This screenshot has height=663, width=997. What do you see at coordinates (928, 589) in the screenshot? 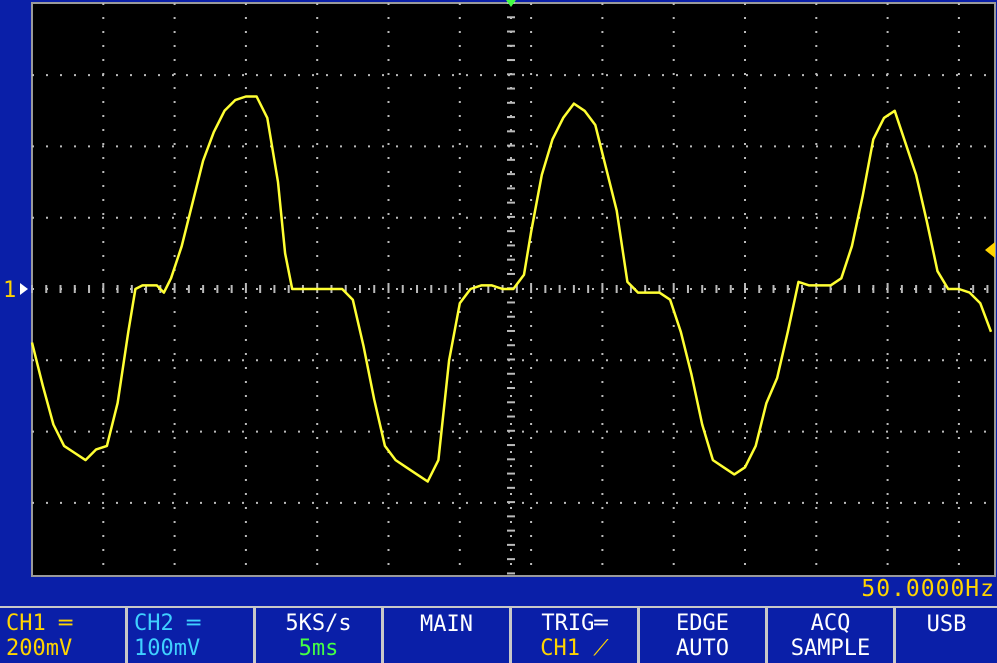
I see `frequency-readout: 50.0000Hz` at bounding box center [928, 589].